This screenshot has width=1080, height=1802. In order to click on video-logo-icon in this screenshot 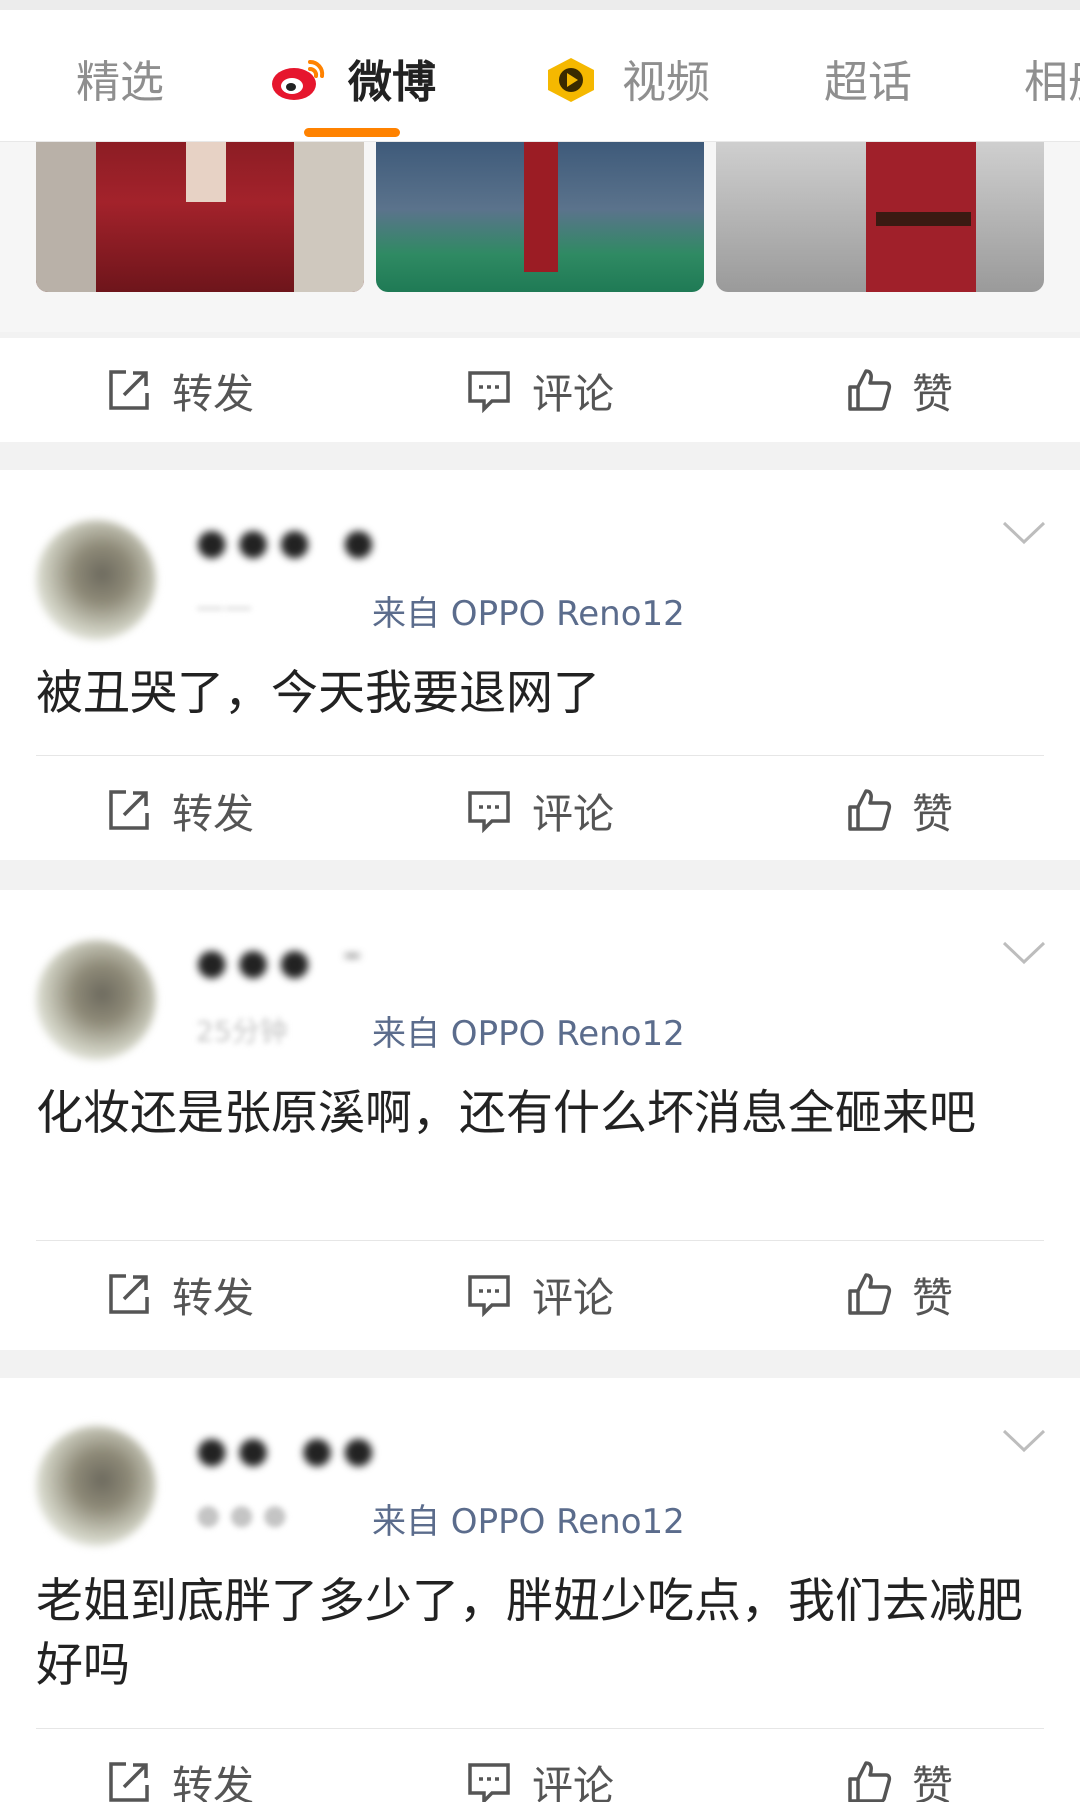, I will do `click(571, 80)`.